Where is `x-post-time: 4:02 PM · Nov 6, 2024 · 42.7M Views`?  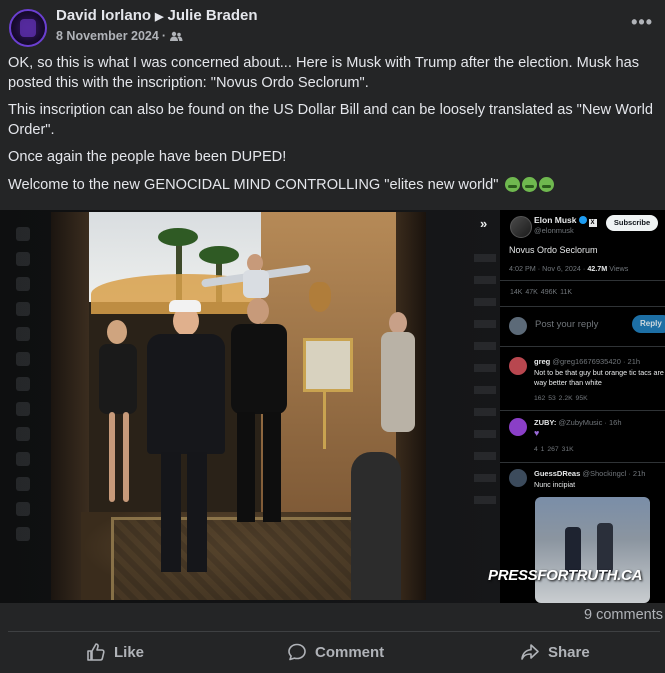
x-post-time: 4:02 PM · Nov 6, 2024 · 42.7M Views is located at coordinates (568, 268).